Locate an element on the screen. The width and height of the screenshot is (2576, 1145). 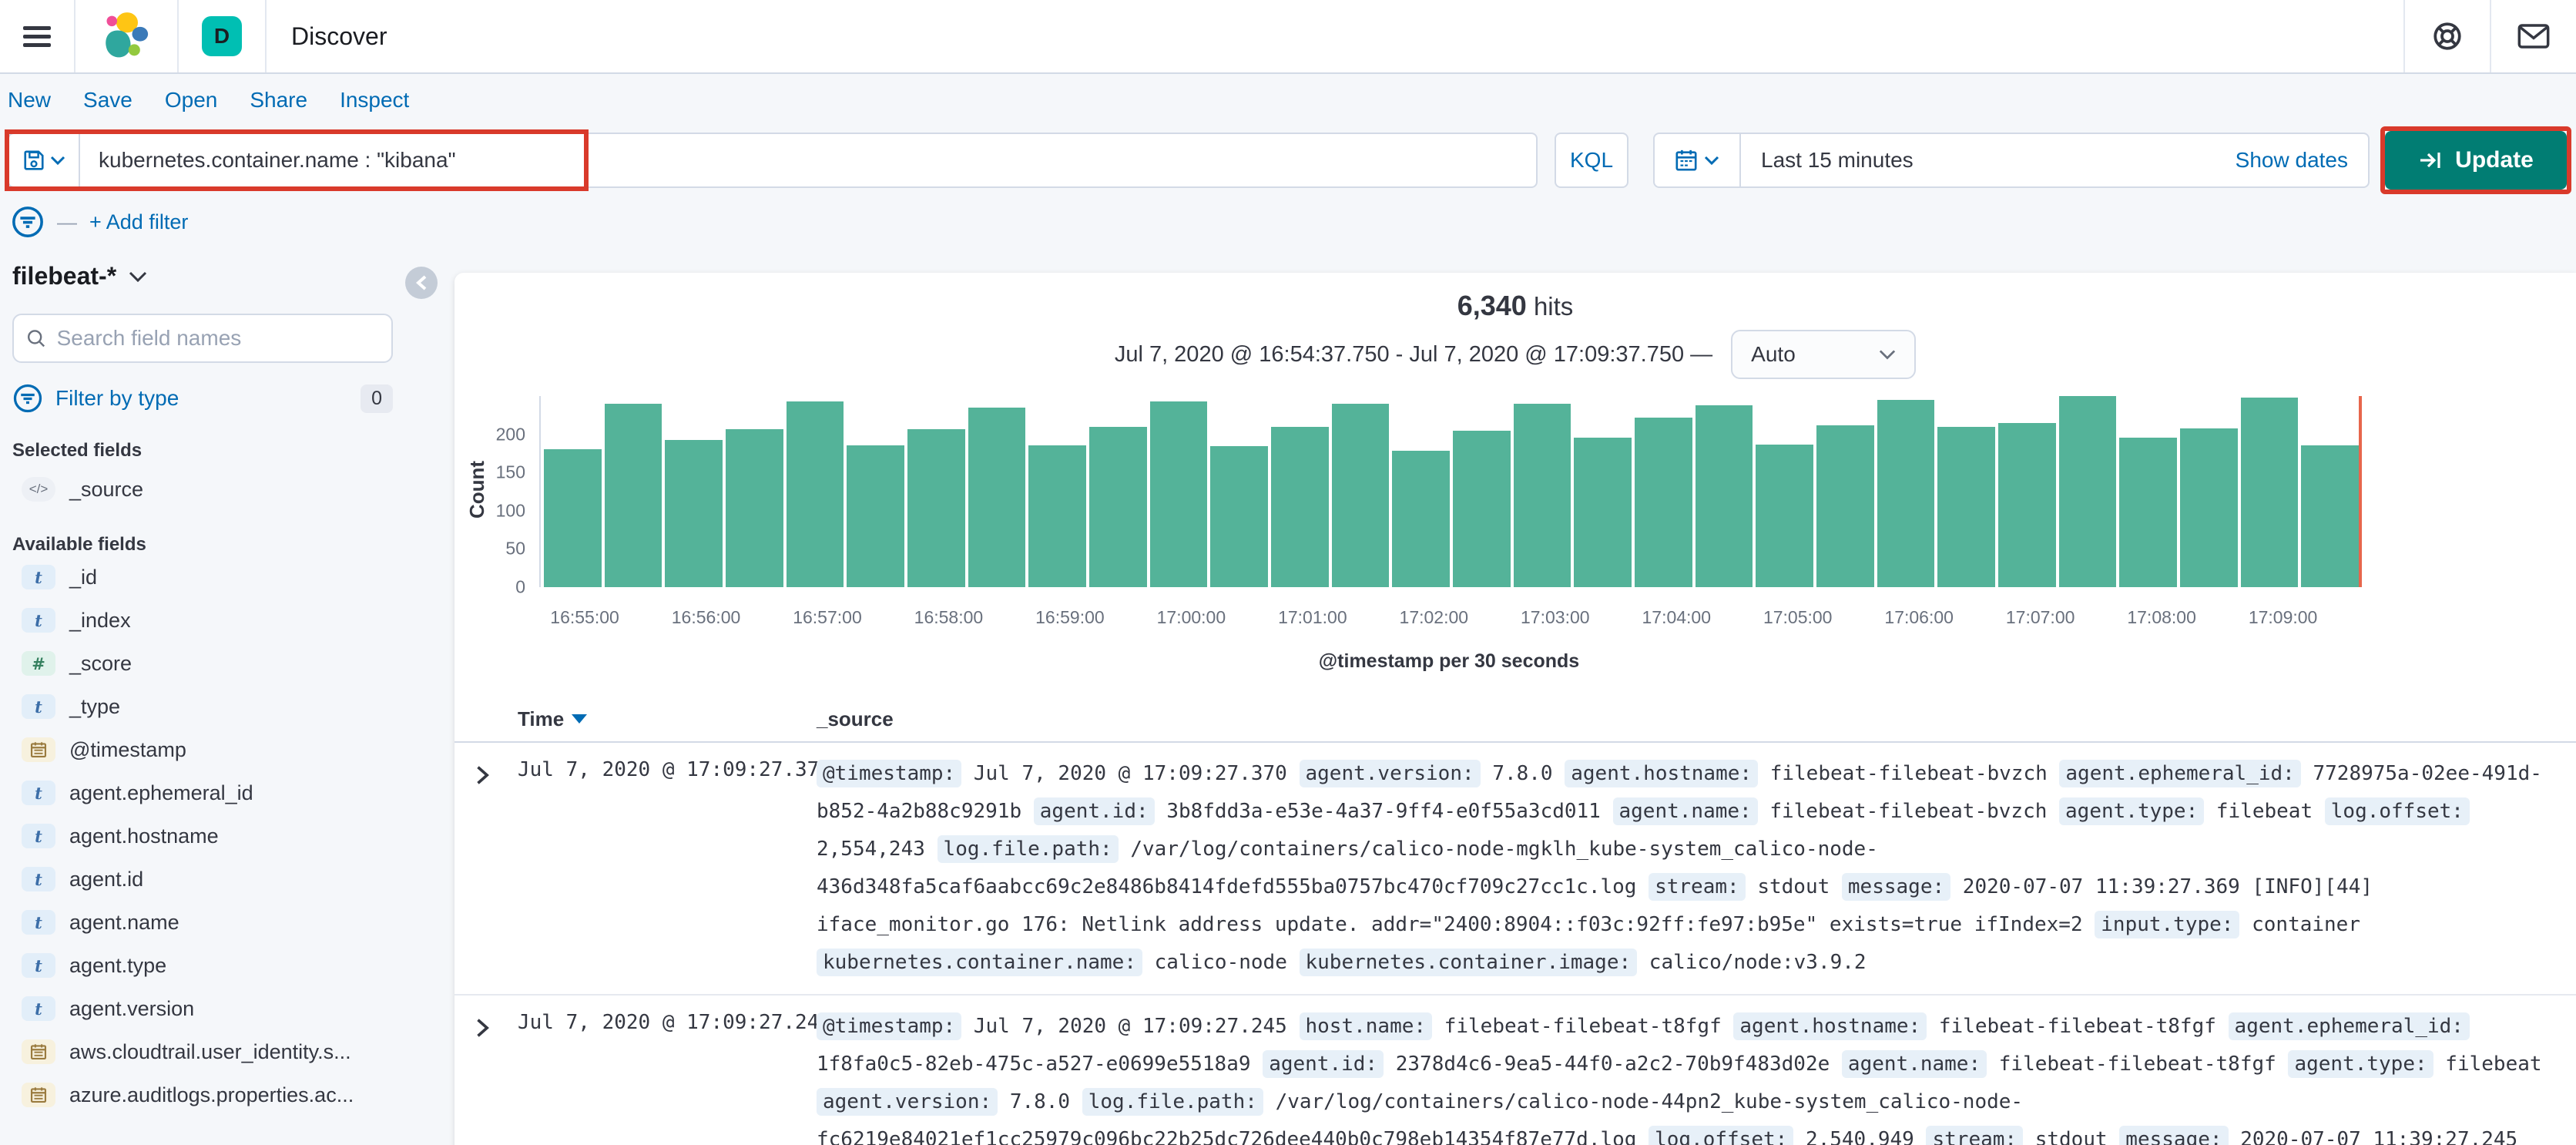
help-button is located at coordinates (2447, 36).